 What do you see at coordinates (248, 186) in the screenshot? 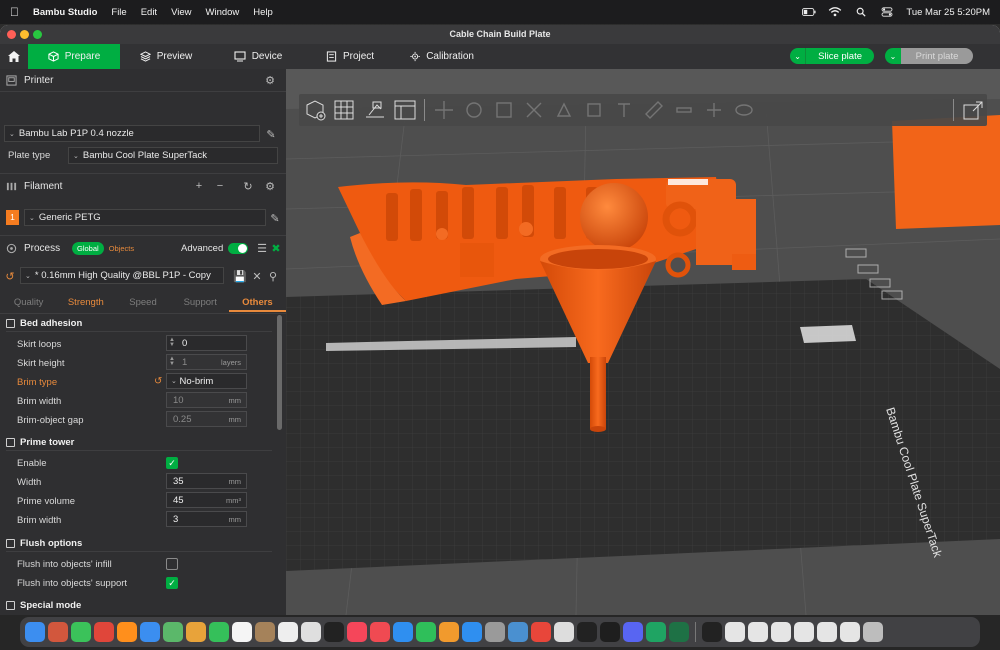
I see `sync-filament-button: ↻` at bounding box center [248, 186].